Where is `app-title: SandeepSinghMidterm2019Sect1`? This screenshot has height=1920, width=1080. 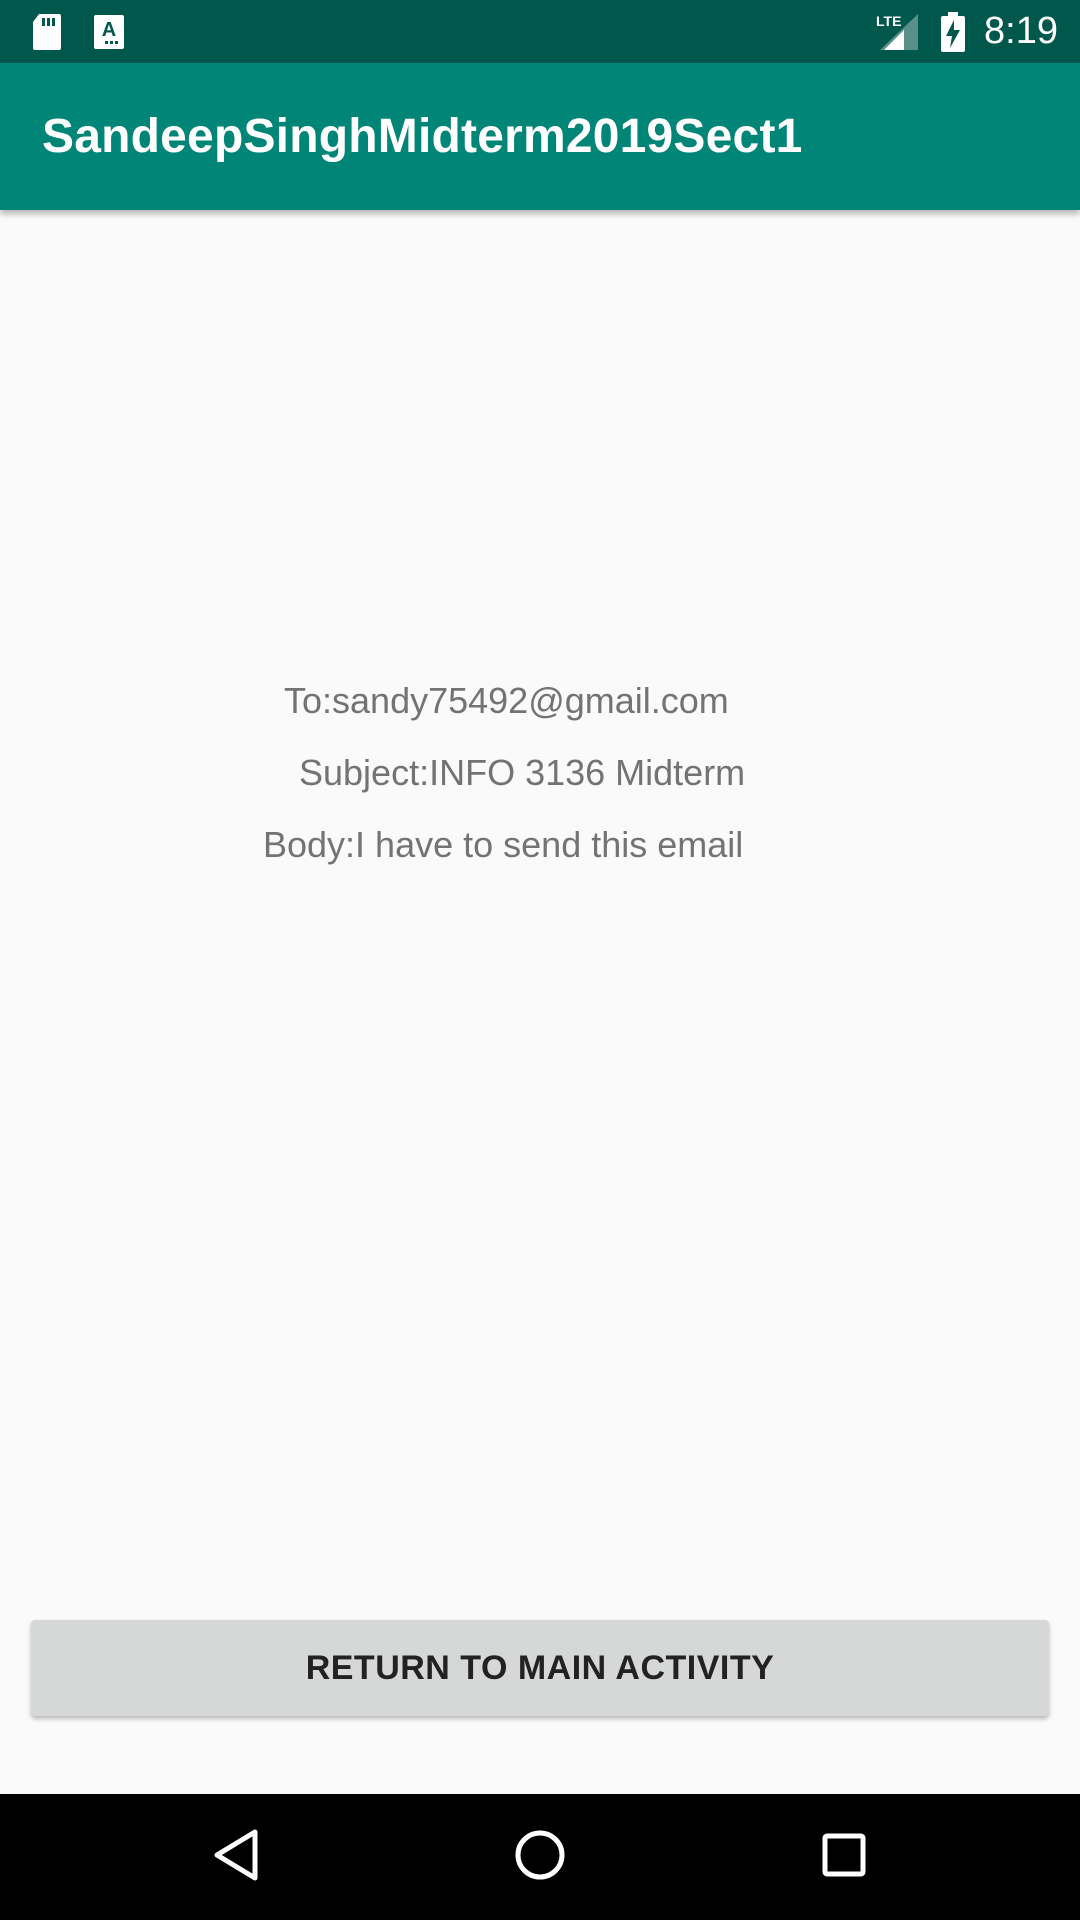
app-title: SandeepSinghMidterm2019Sect1 is located at coordinates (422, 136).